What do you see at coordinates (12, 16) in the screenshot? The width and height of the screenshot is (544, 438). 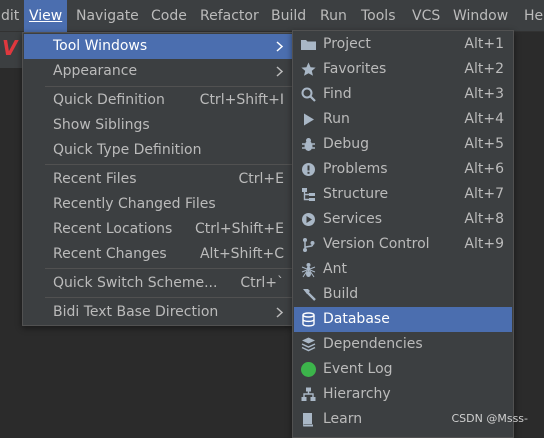 I see `menubar-item-edit: dit` at bounding box center [12, 16].